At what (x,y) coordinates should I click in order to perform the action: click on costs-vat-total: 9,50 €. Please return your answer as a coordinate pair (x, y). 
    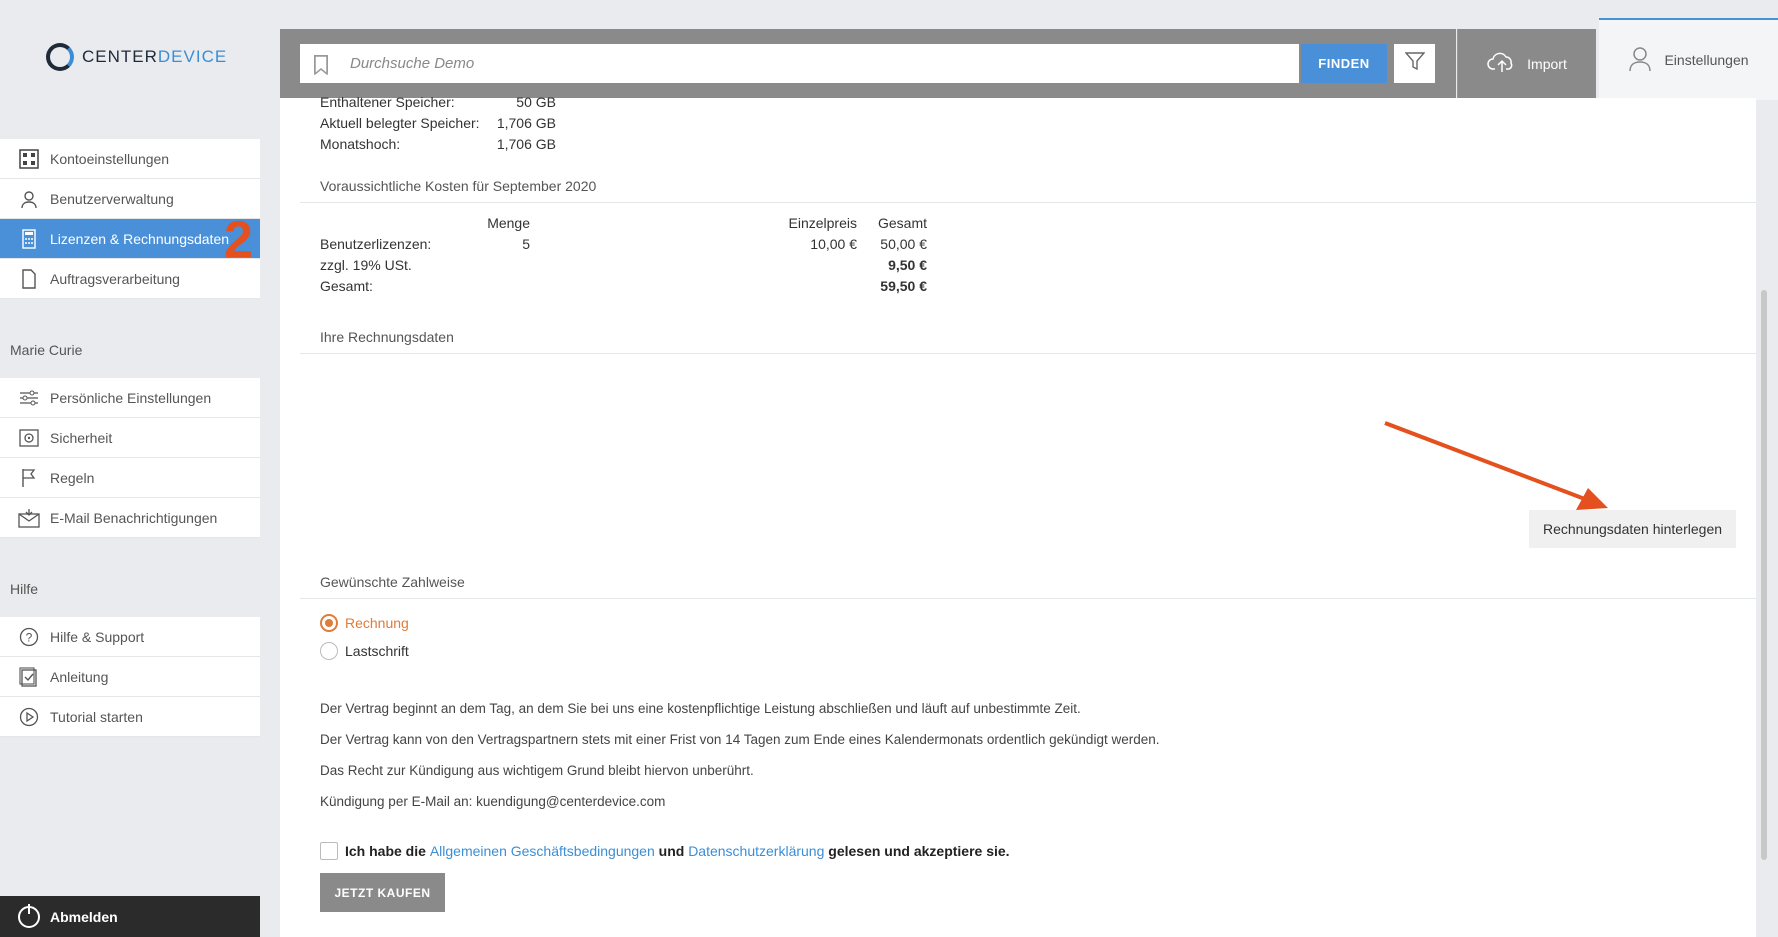
    Looking at the image, I should click on (907, 265).